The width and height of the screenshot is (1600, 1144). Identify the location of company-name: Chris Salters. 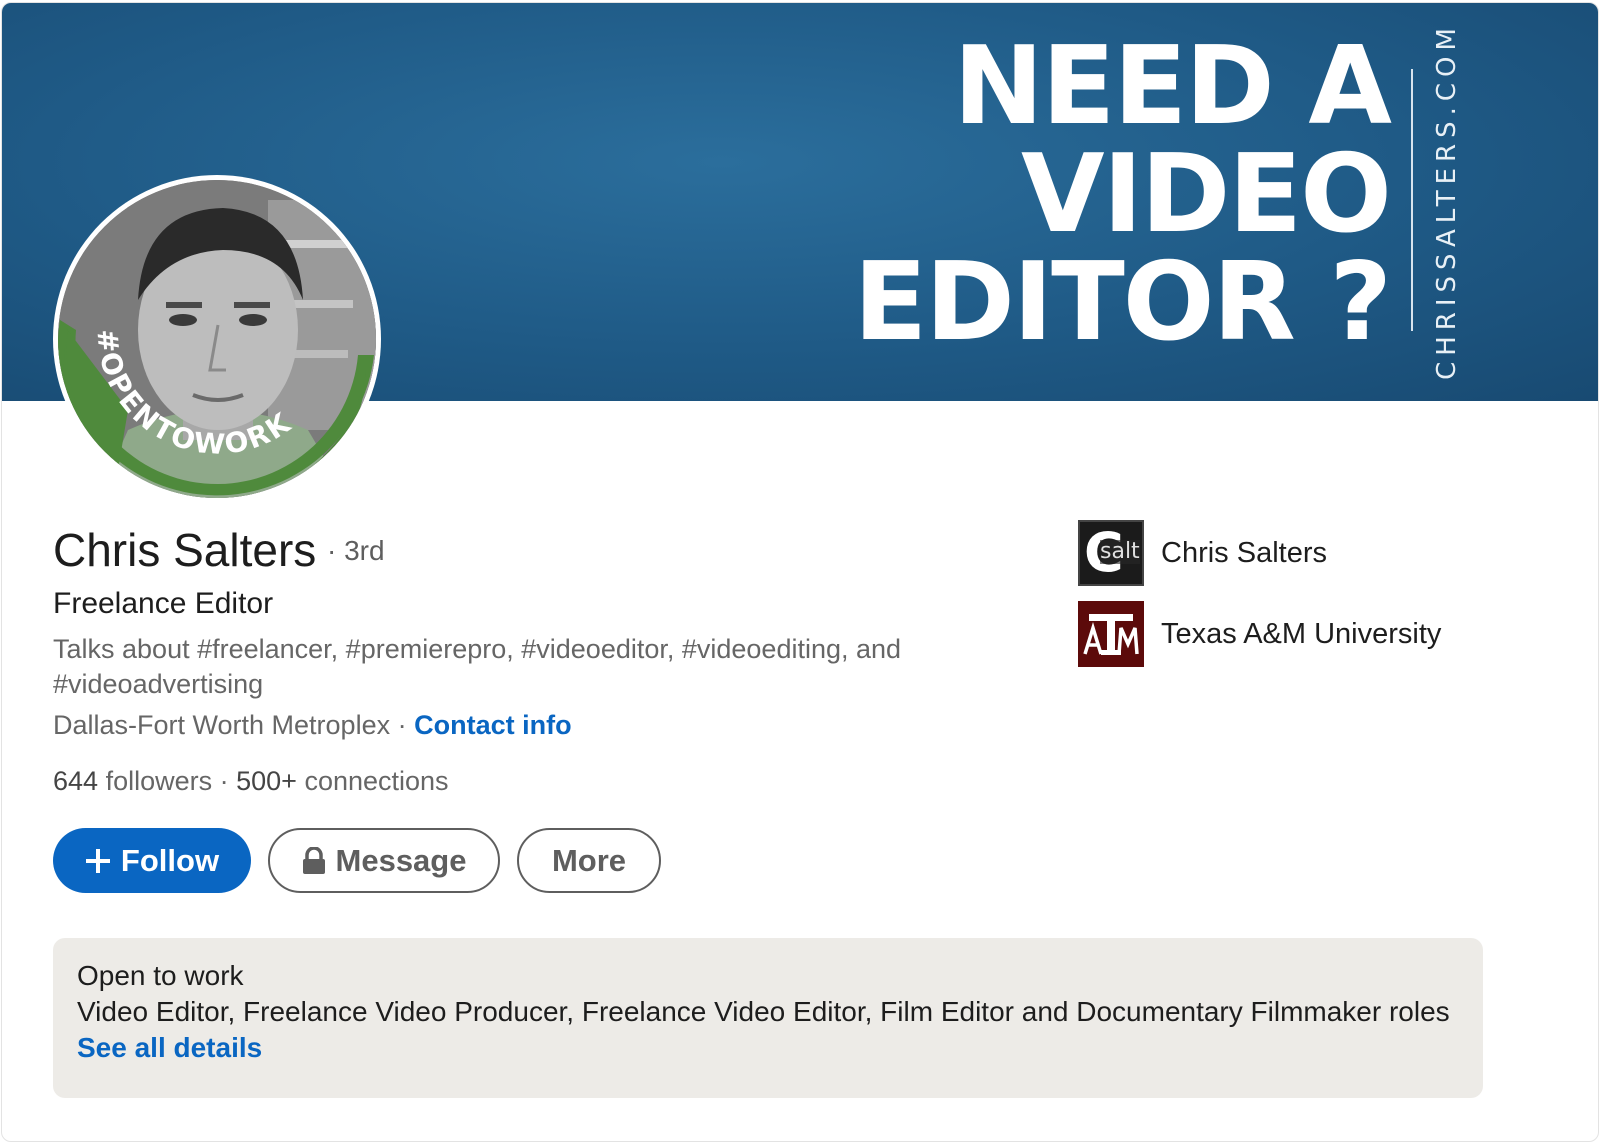
(1244, 552).